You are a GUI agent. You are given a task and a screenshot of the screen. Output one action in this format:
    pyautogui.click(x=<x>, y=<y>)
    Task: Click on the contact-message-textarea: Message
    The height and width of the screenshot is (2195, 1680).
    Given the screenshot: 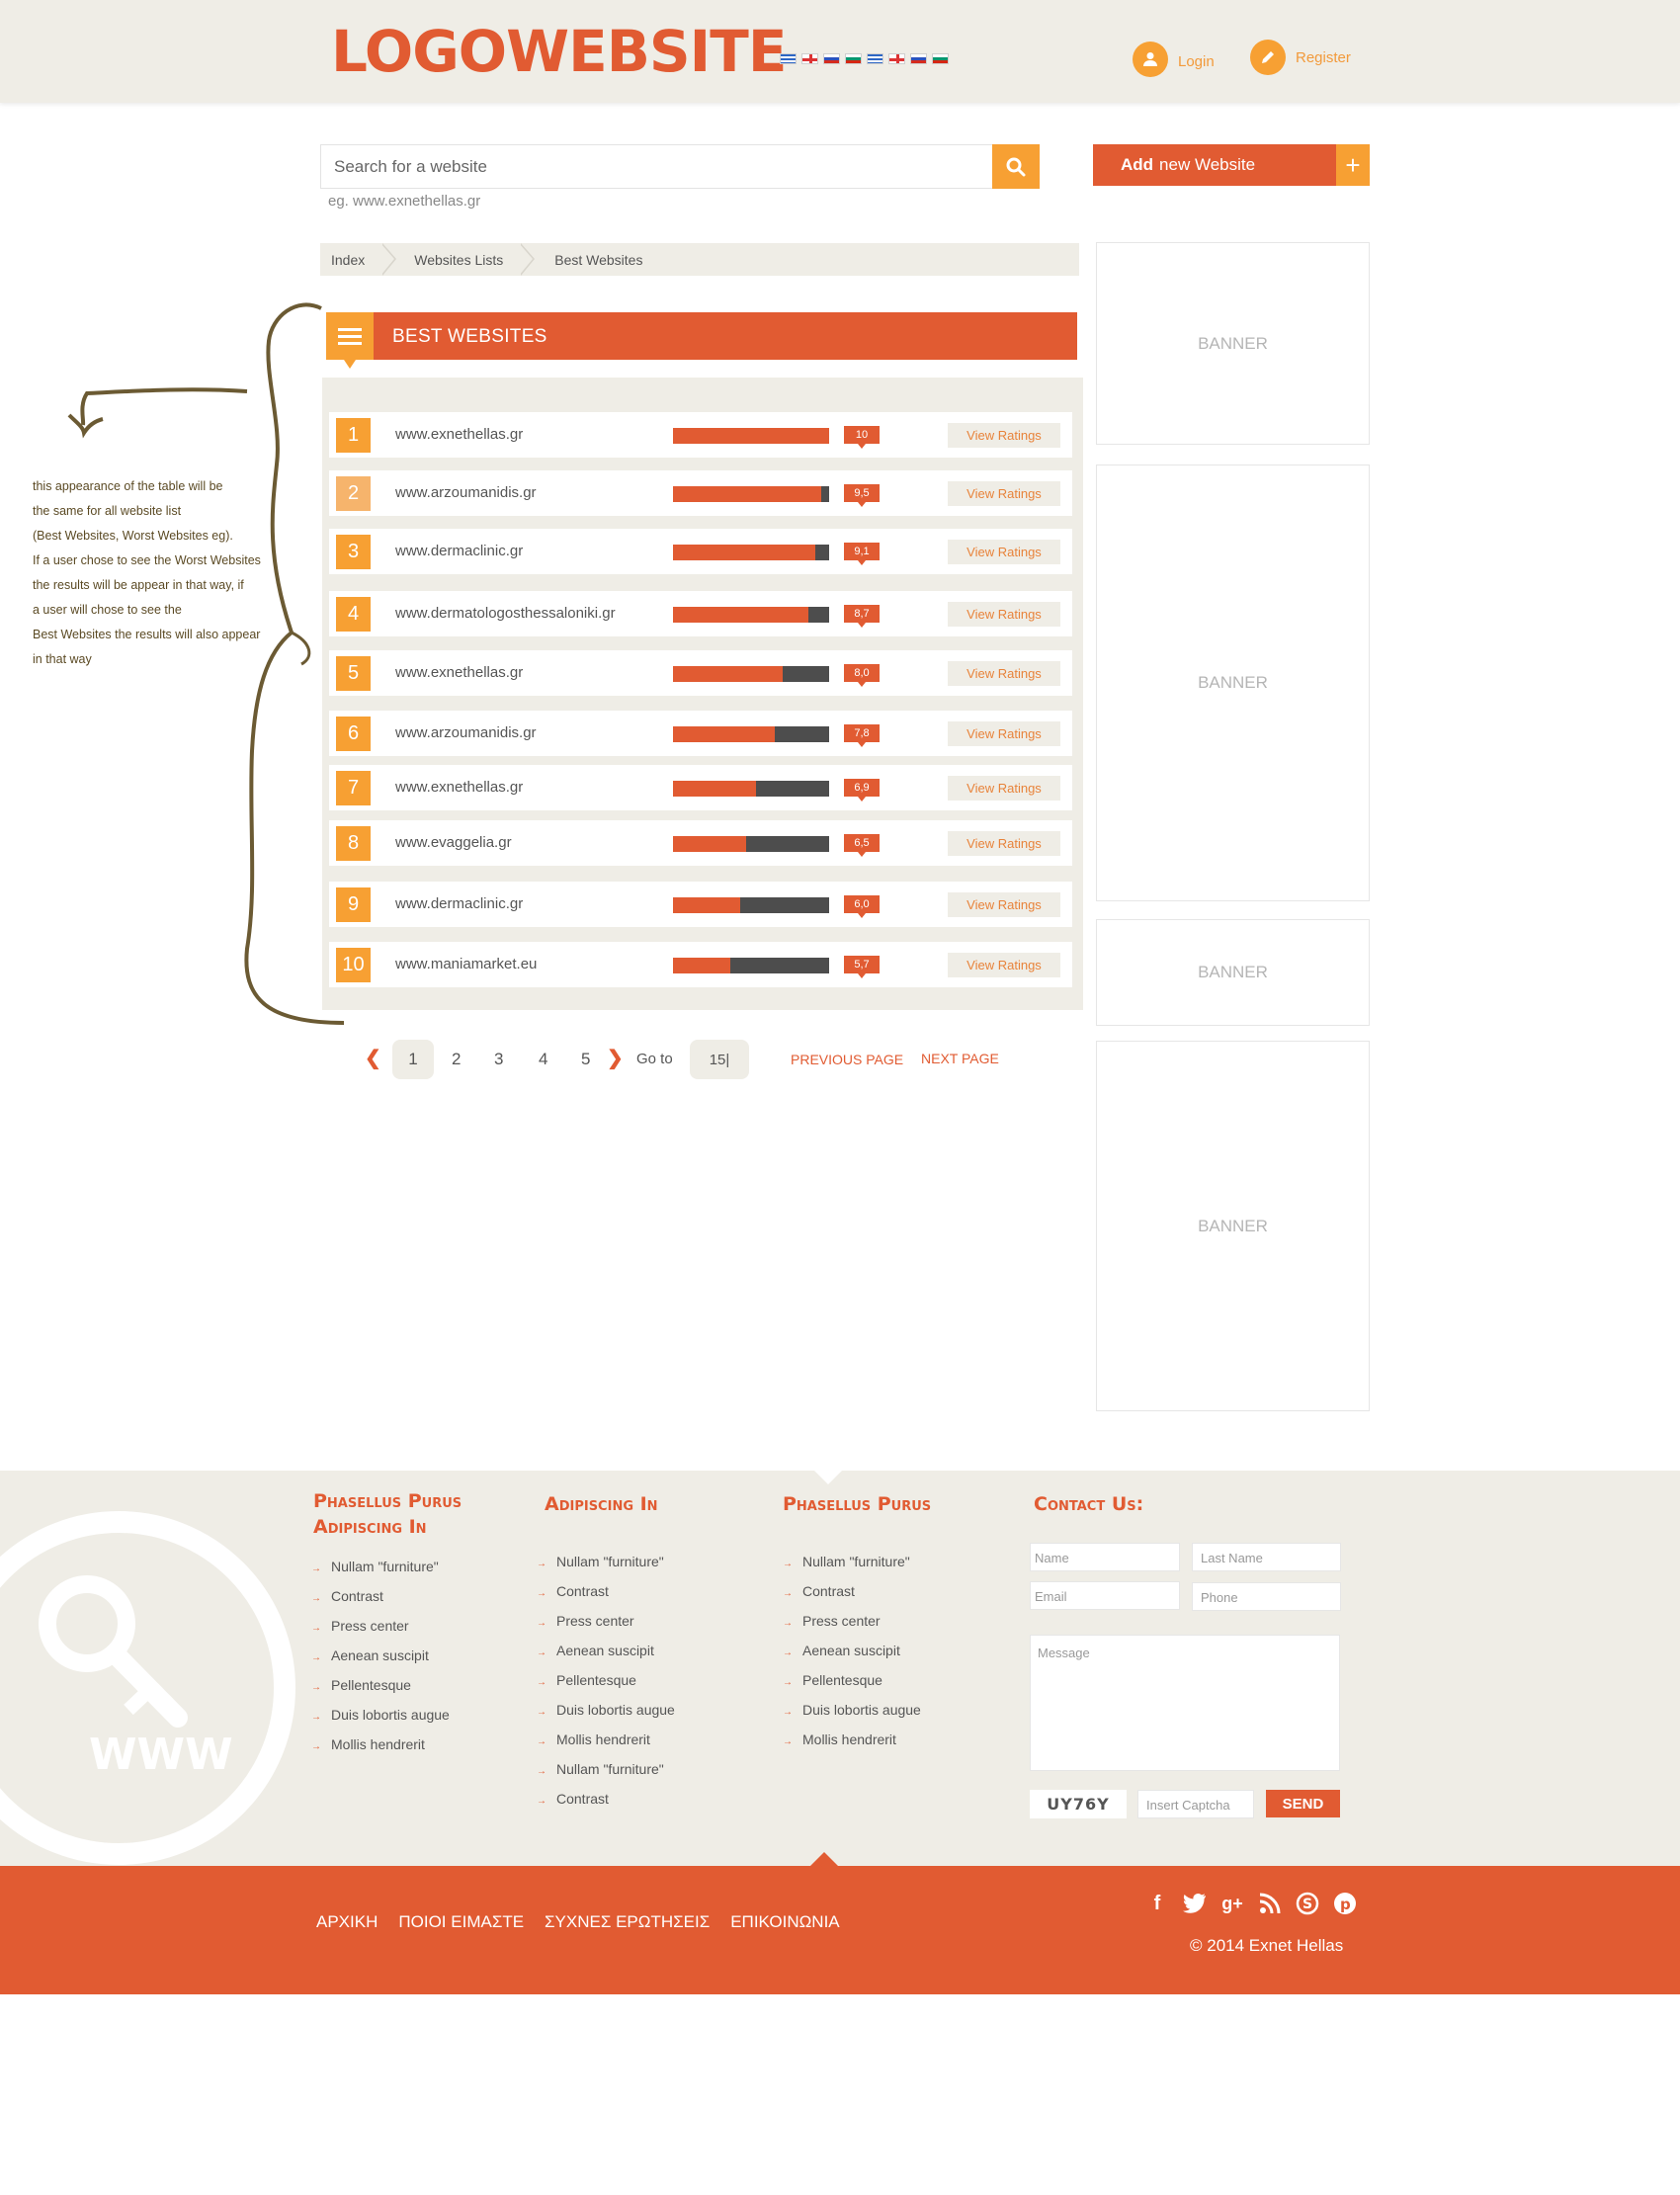 What is the action you would take?
    pyautogui.click(x=1185, y=1703)
    